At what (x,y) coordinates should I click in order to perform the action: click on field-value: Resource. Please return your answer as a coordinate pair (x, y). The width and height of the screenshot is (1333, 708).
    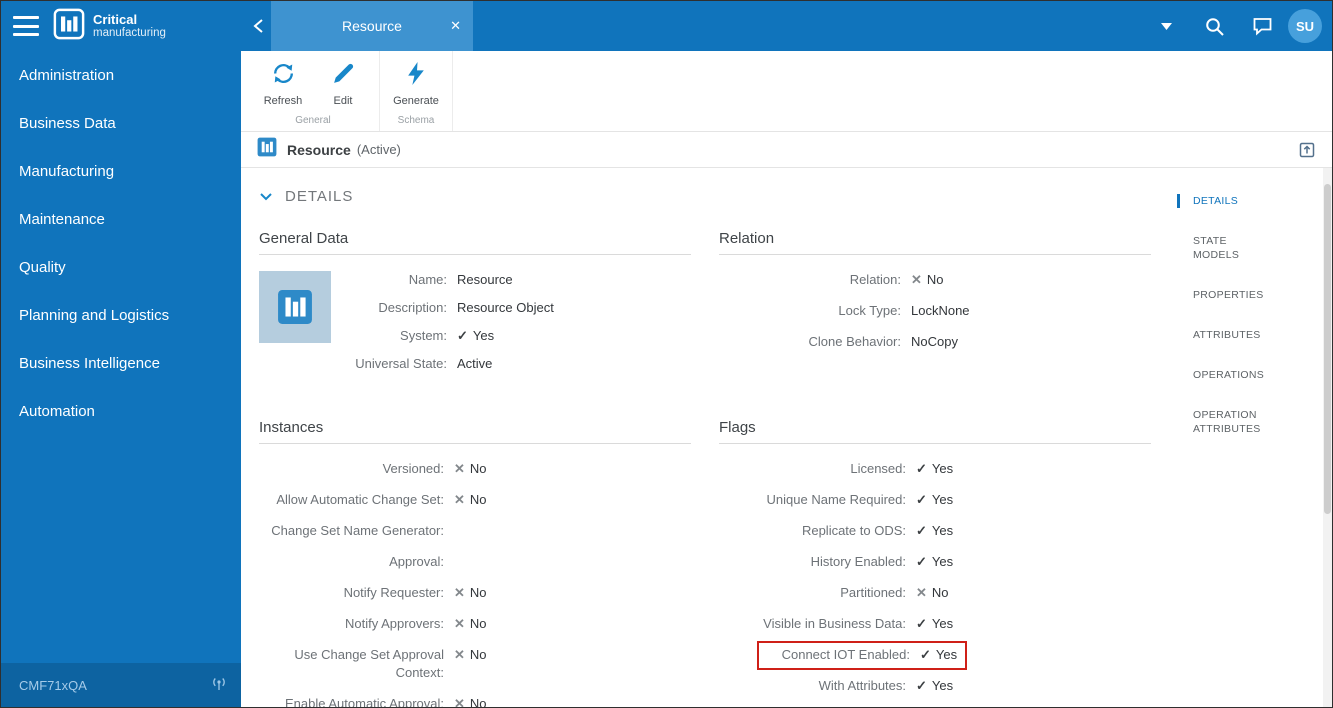
    Looking at the image, I should click on (485, 279).